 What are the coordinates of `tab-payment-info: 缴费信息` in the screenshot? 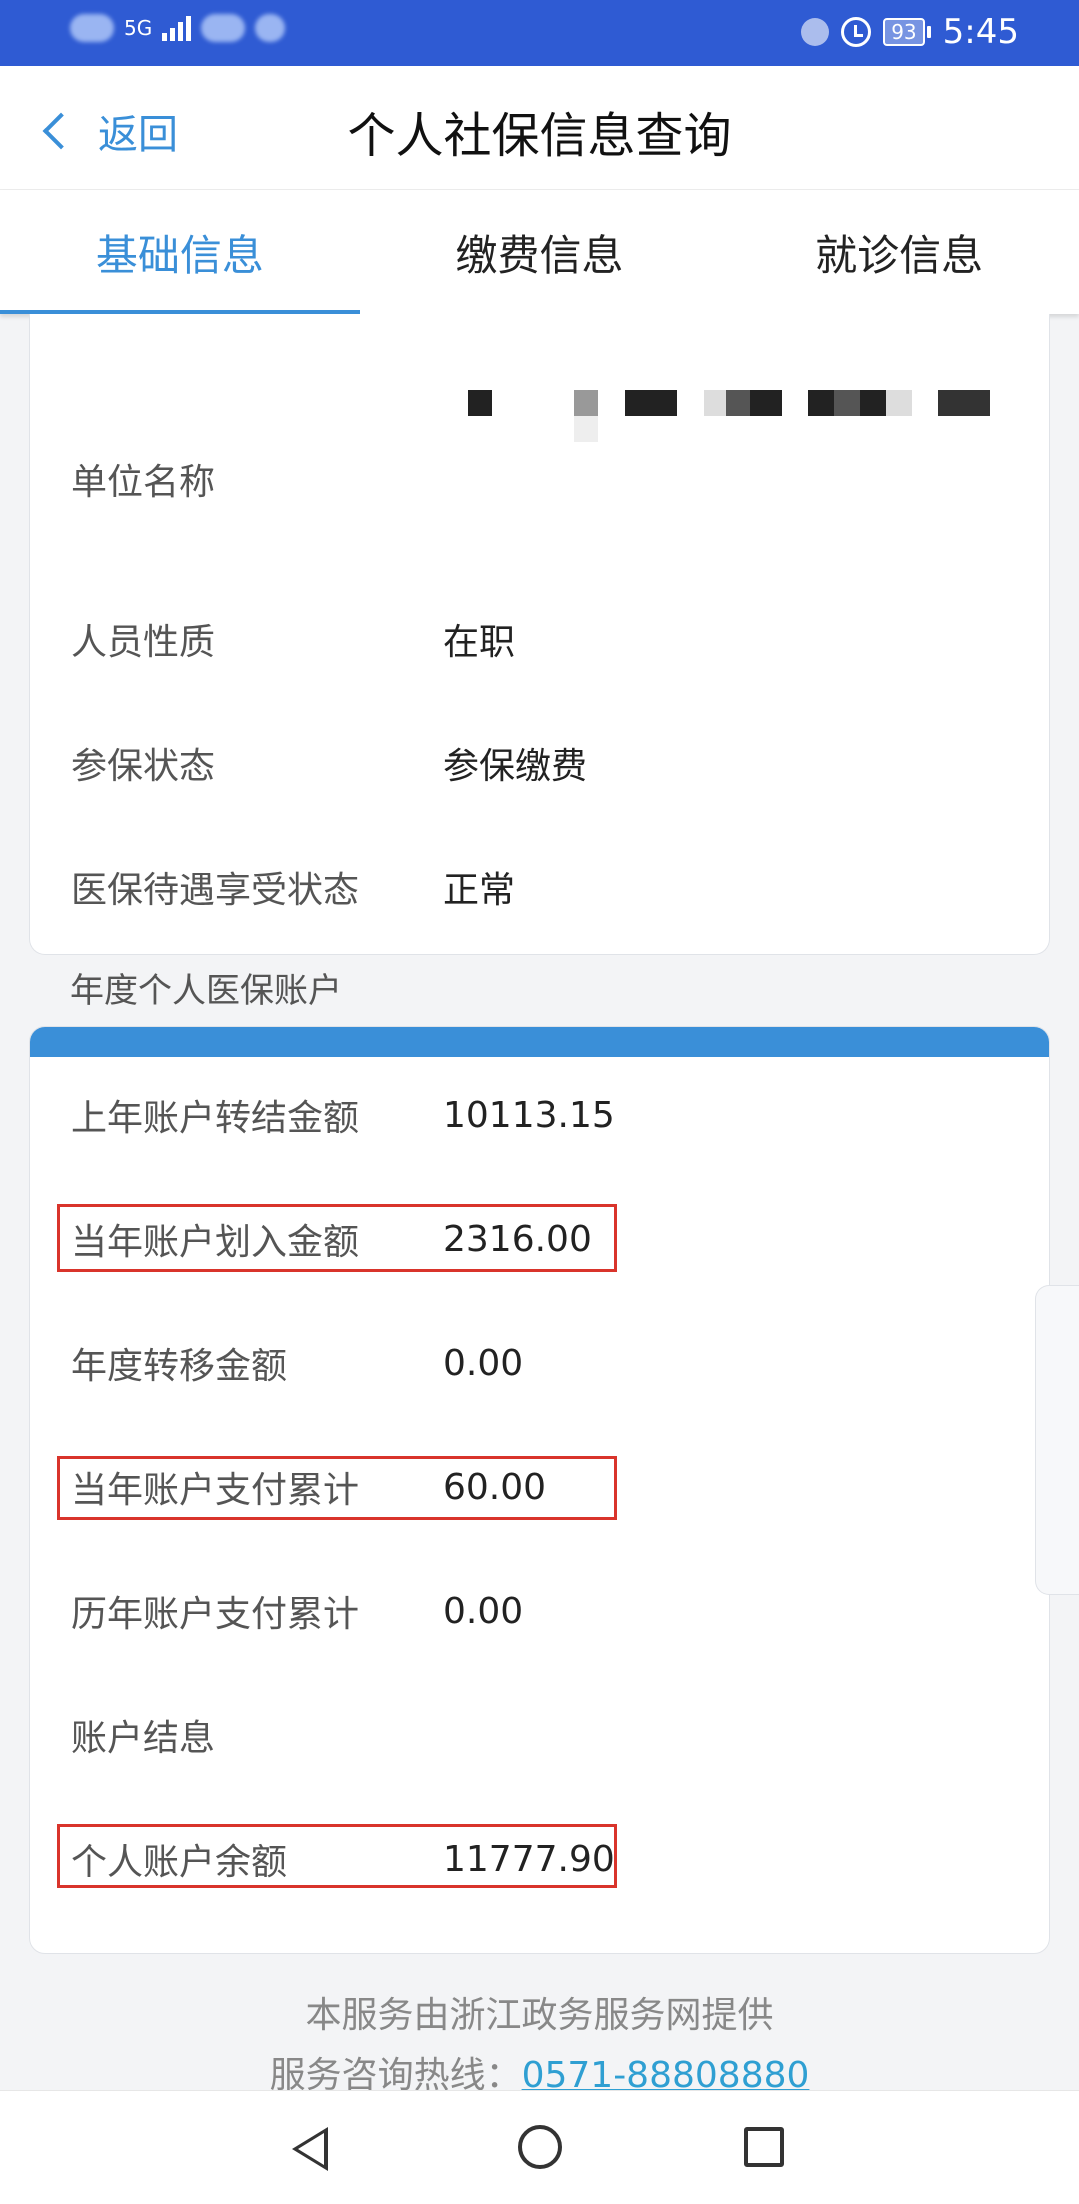 It's located at (540, 252).